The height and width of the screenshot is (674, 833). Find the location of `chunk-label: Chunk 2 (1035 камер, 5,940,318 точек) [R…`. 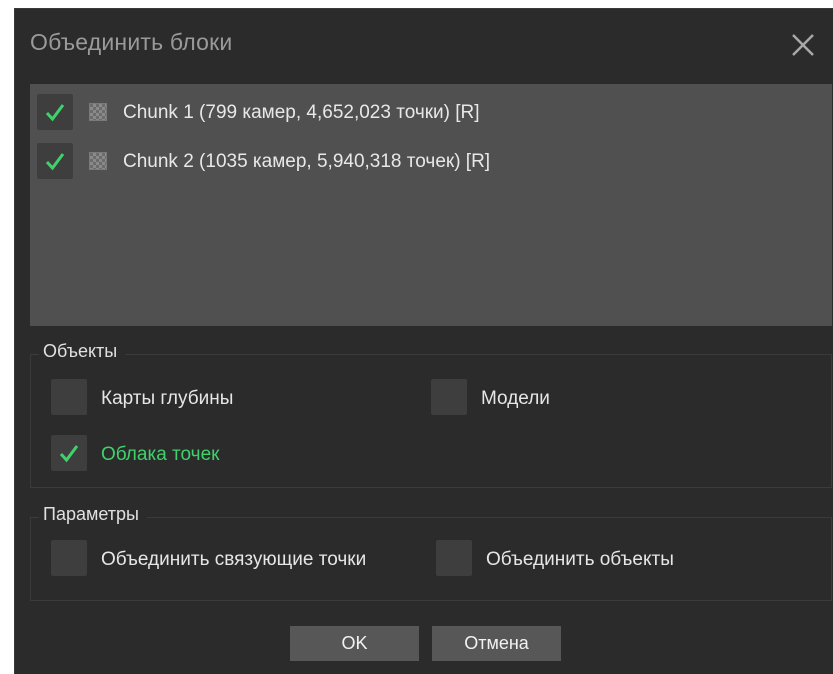

chunk-label: Chunk 2 (1035 камер, 5,940,318 точек) [R… is located at coordinates (307, 161).